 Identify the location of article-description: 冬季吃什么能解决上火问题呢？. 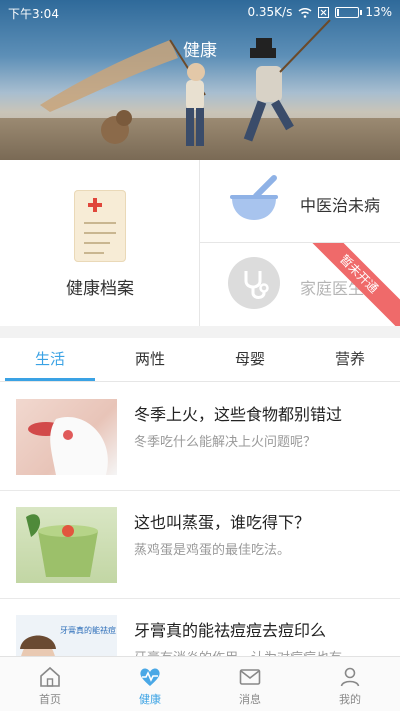
(225, 442).